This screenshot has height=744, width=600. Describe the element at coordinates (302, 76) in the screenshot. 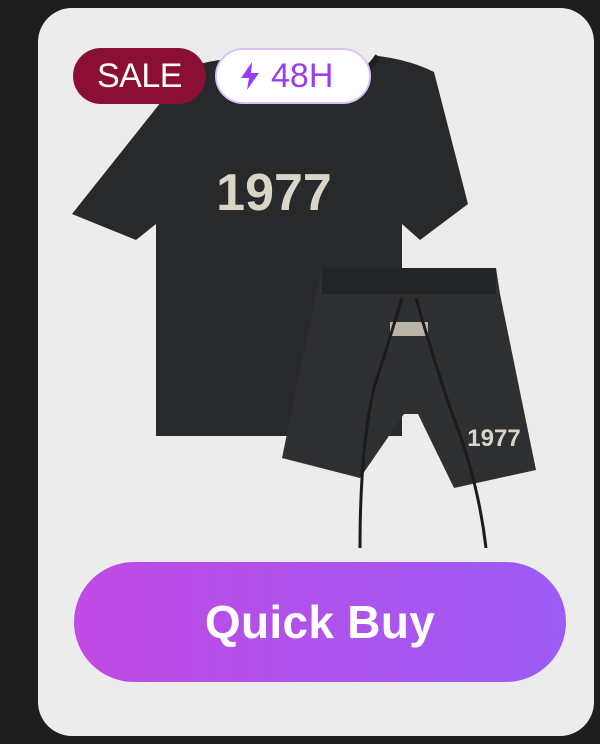

I see `timer-badge-label: 48H` at that location.